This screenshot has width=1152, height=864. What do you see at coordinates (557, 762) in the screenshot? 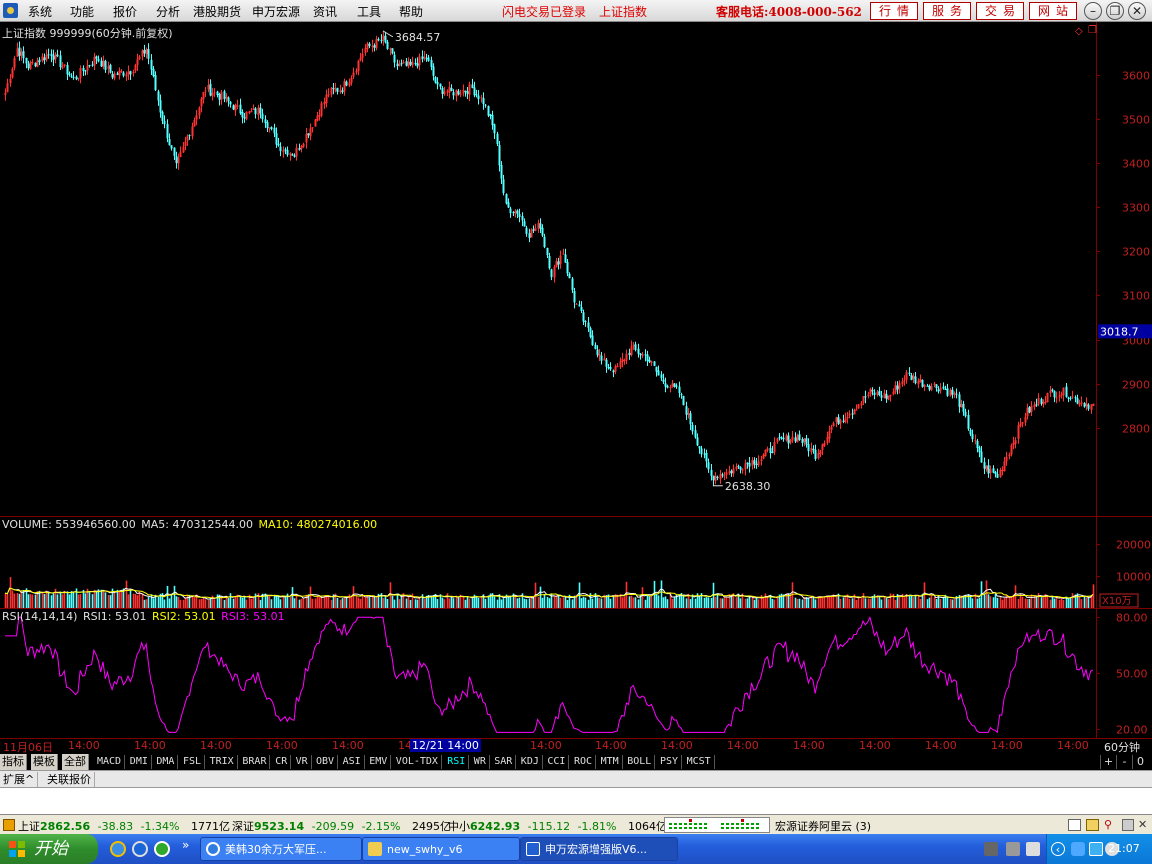
I see `indicator-tab-cci: CCI` at bounding box center [557, 762].